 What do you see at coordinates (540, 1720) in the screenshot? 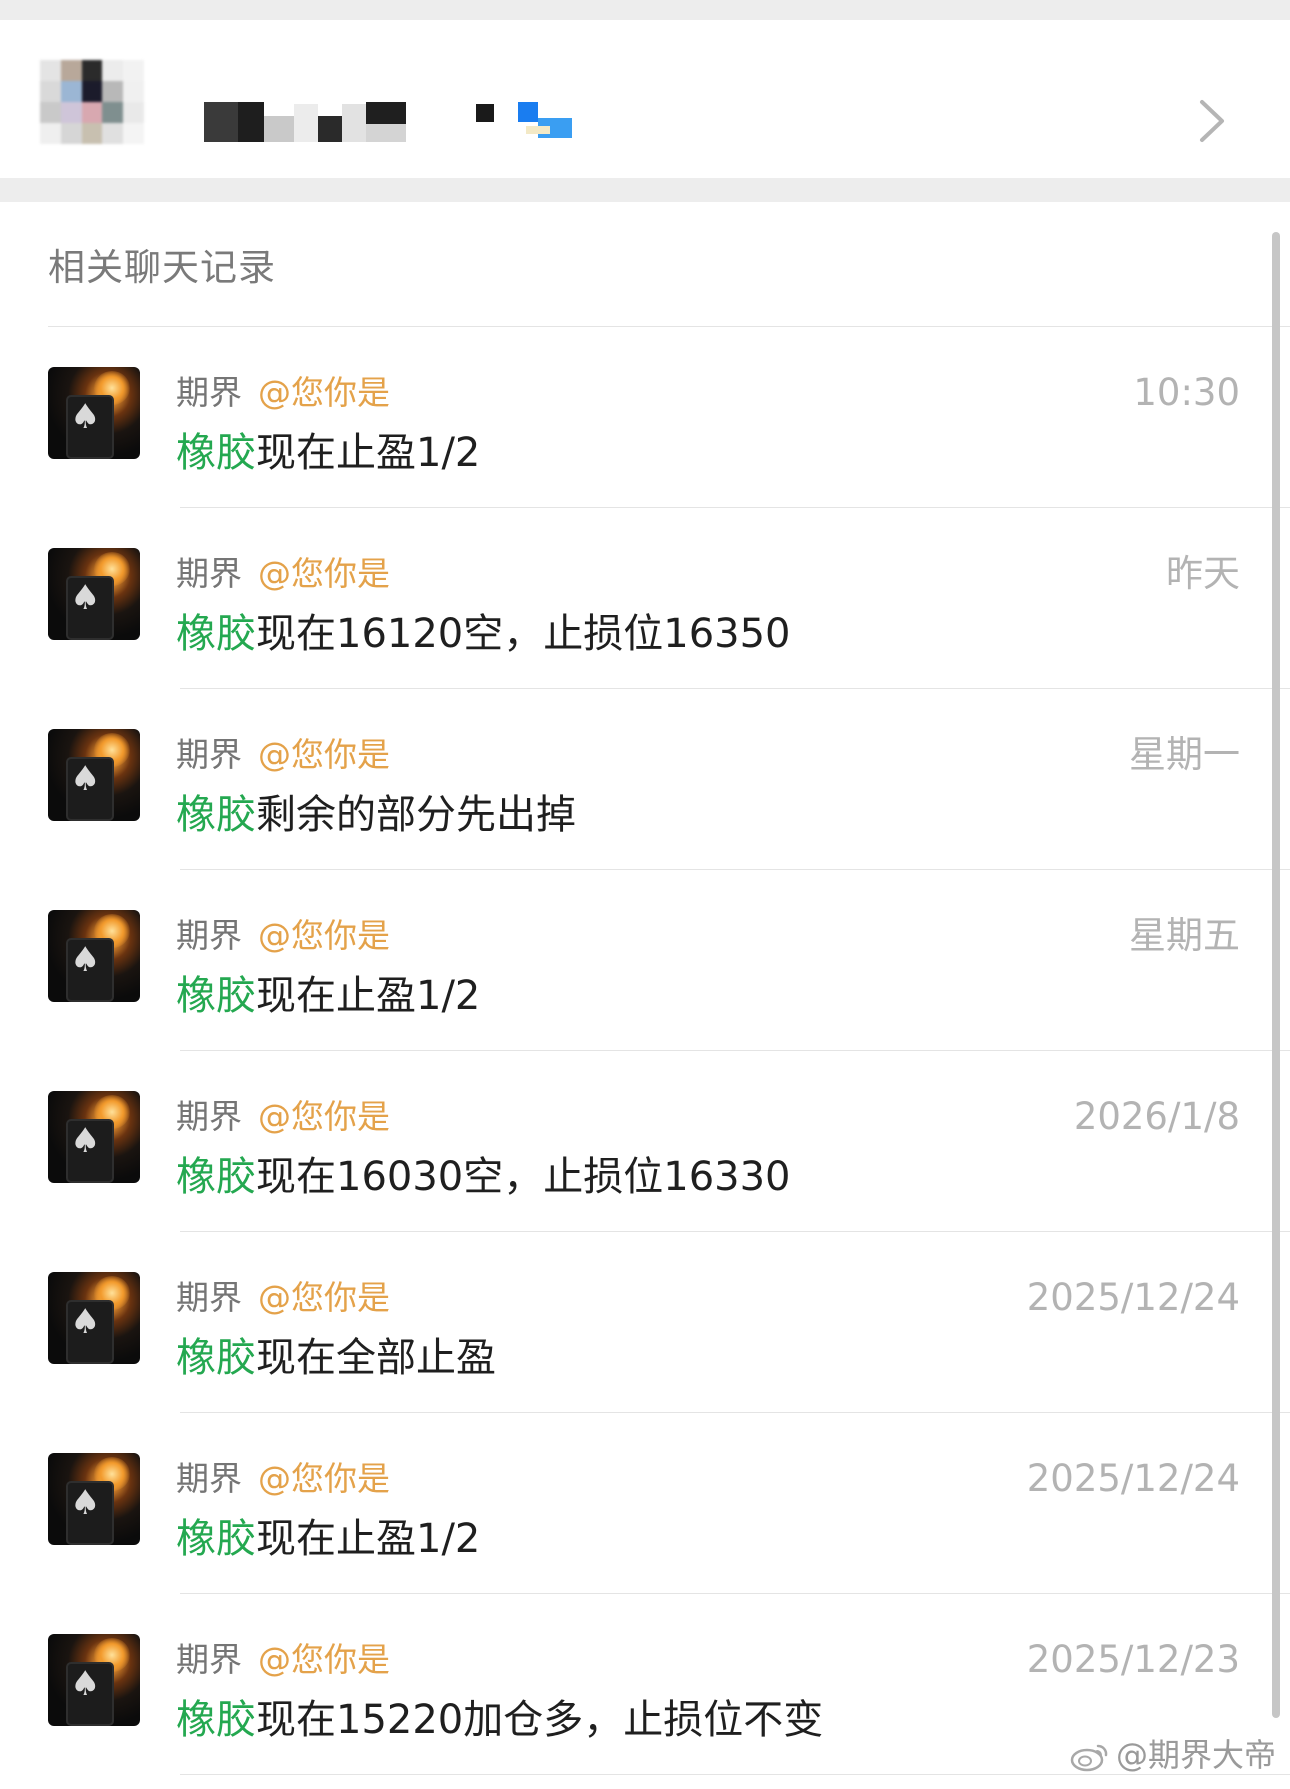
I see `message-body: 现在15220加仓多，止损位不变` at bounding box center [540, 1720].